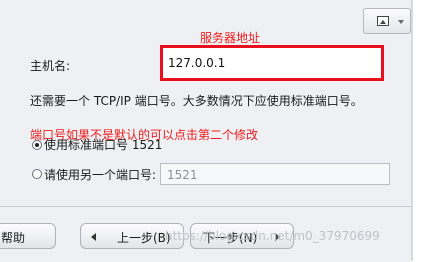 This screenshot has width=427, height=262. Describe the element at coordinates (197, 63) in the screenshot. I see `host-value: 127.0.0.1` at that location.